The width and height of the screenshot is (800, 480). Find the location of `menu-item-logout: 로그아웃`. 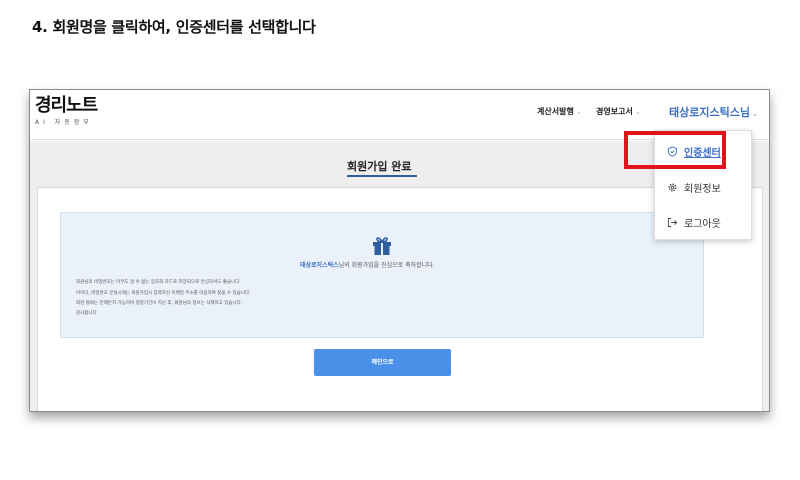

menu-item-logout: 로그아웃 is located at coordinates (703, 222).